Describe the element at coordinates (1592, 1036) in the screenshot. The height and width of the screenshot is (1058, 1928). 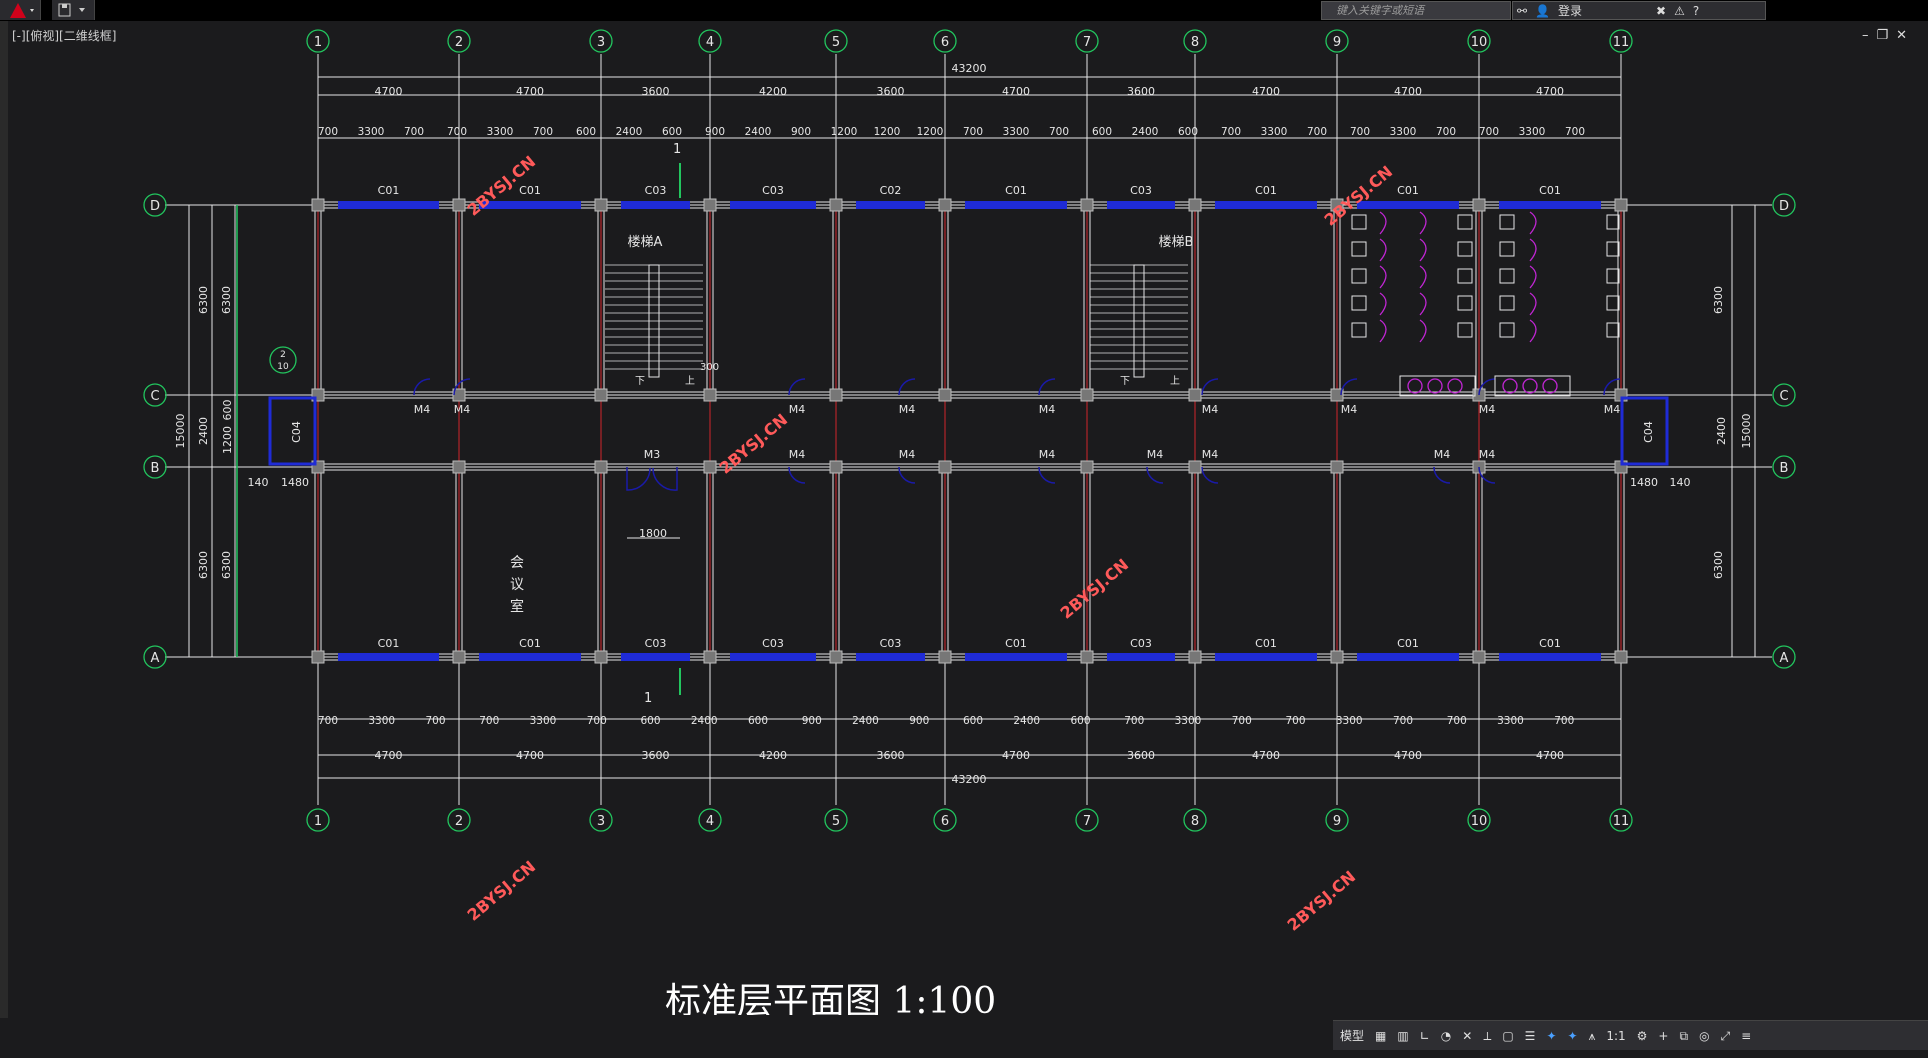
I see `annotation-scale-icon: ⩚` at that location.